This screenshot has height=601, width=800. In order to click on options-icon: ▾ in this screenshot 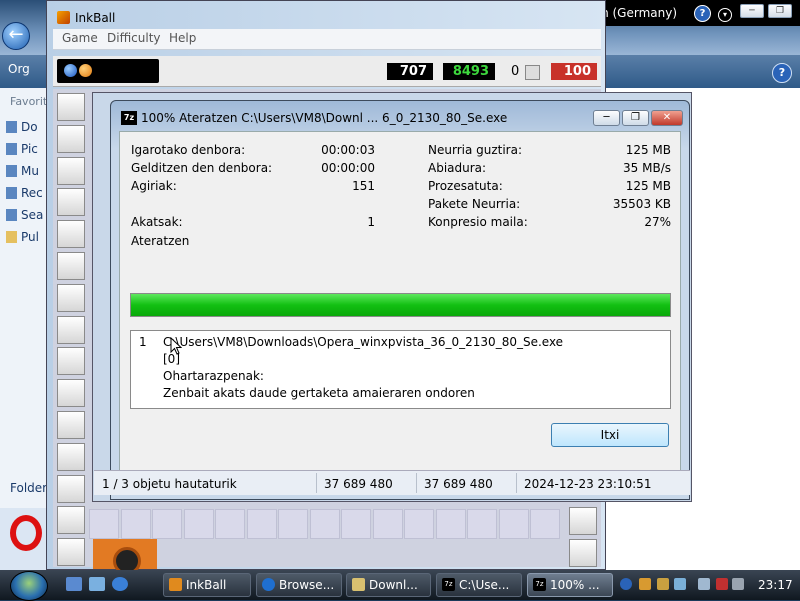, I will do `click(725, 15)`.